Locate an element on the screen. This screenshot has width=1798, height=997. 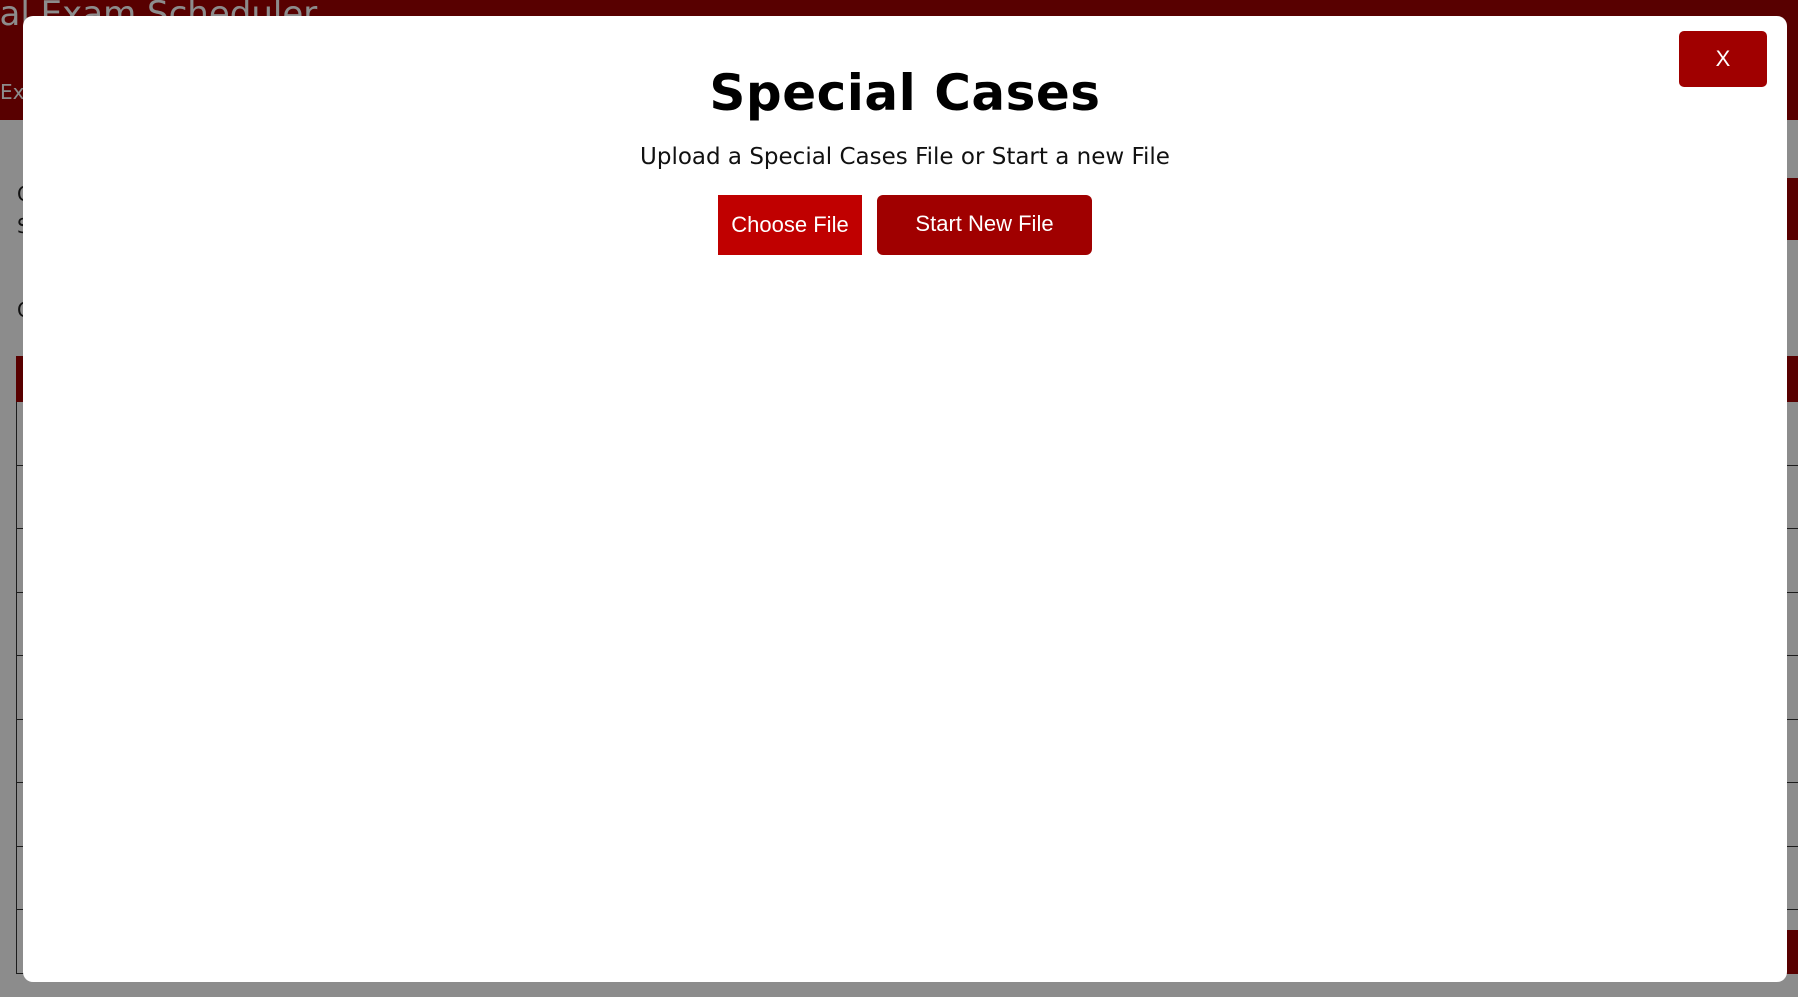
start-new-file-button: Start New File is located at coordinates (984, 225).